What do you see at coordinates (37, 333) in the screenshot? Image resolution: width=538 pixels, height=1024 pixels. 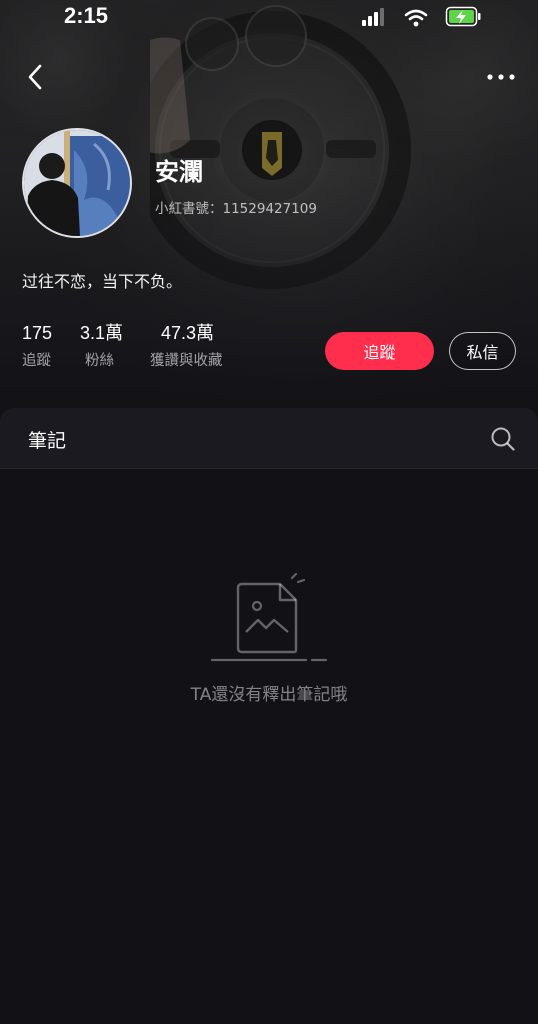 I see `stat-value: 175` at bounding box center [37, 333].